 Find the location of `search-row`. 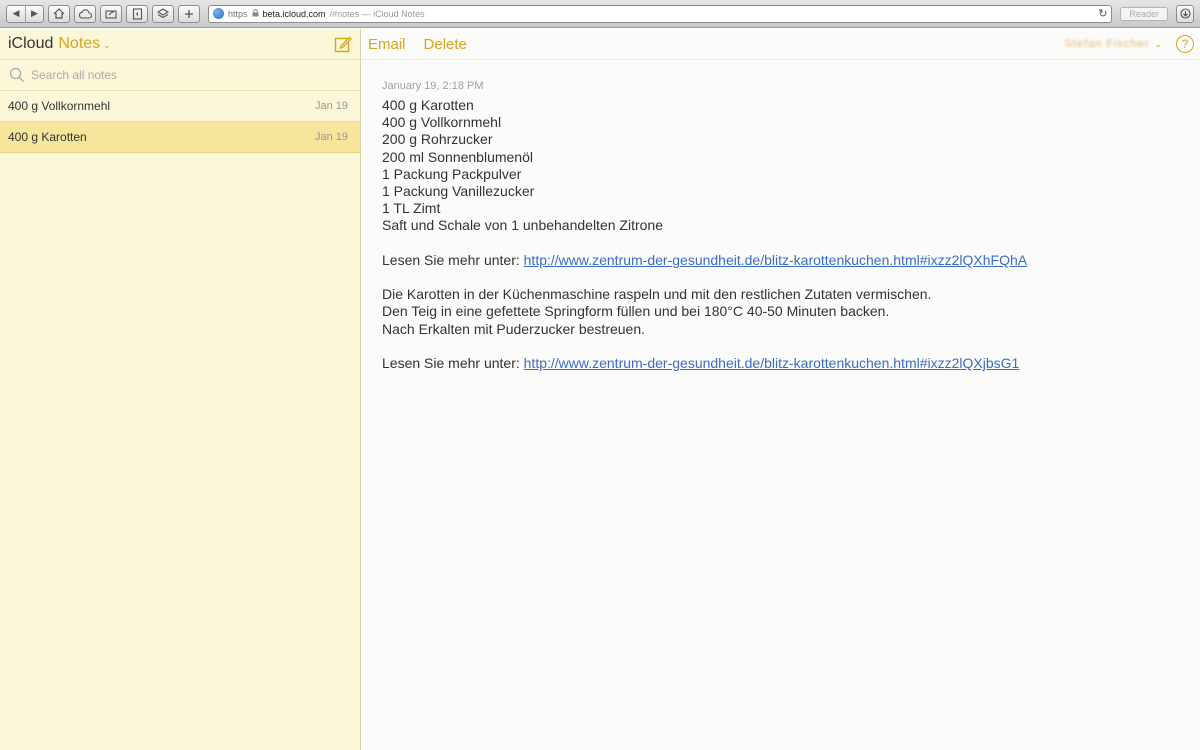

search-row is located at coordinates (180, 75).